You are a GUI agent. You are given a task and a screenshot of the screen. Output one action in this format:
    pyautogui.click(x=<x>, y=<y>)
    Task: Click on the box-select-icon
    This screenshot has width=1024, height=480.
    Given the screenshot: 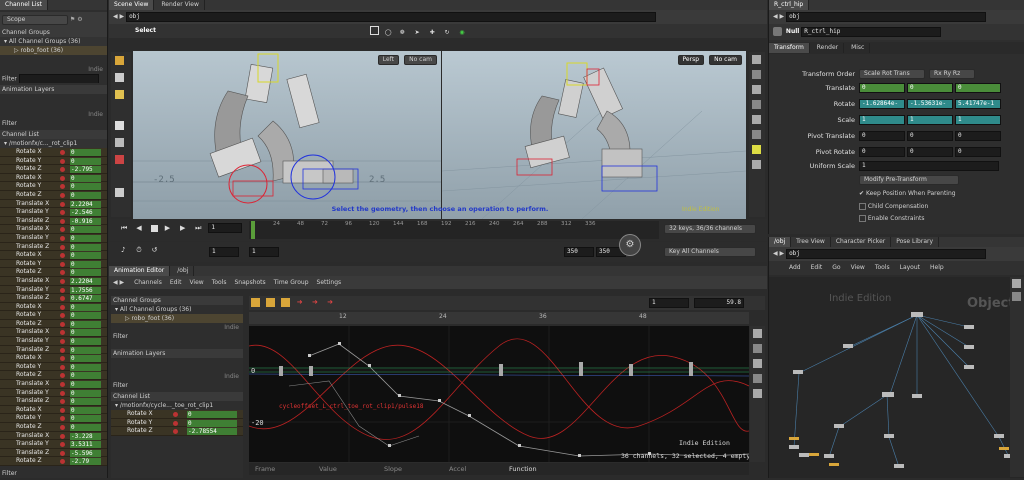 What is the action you would take?
    pyautogui.click(x=374, y=30)
    